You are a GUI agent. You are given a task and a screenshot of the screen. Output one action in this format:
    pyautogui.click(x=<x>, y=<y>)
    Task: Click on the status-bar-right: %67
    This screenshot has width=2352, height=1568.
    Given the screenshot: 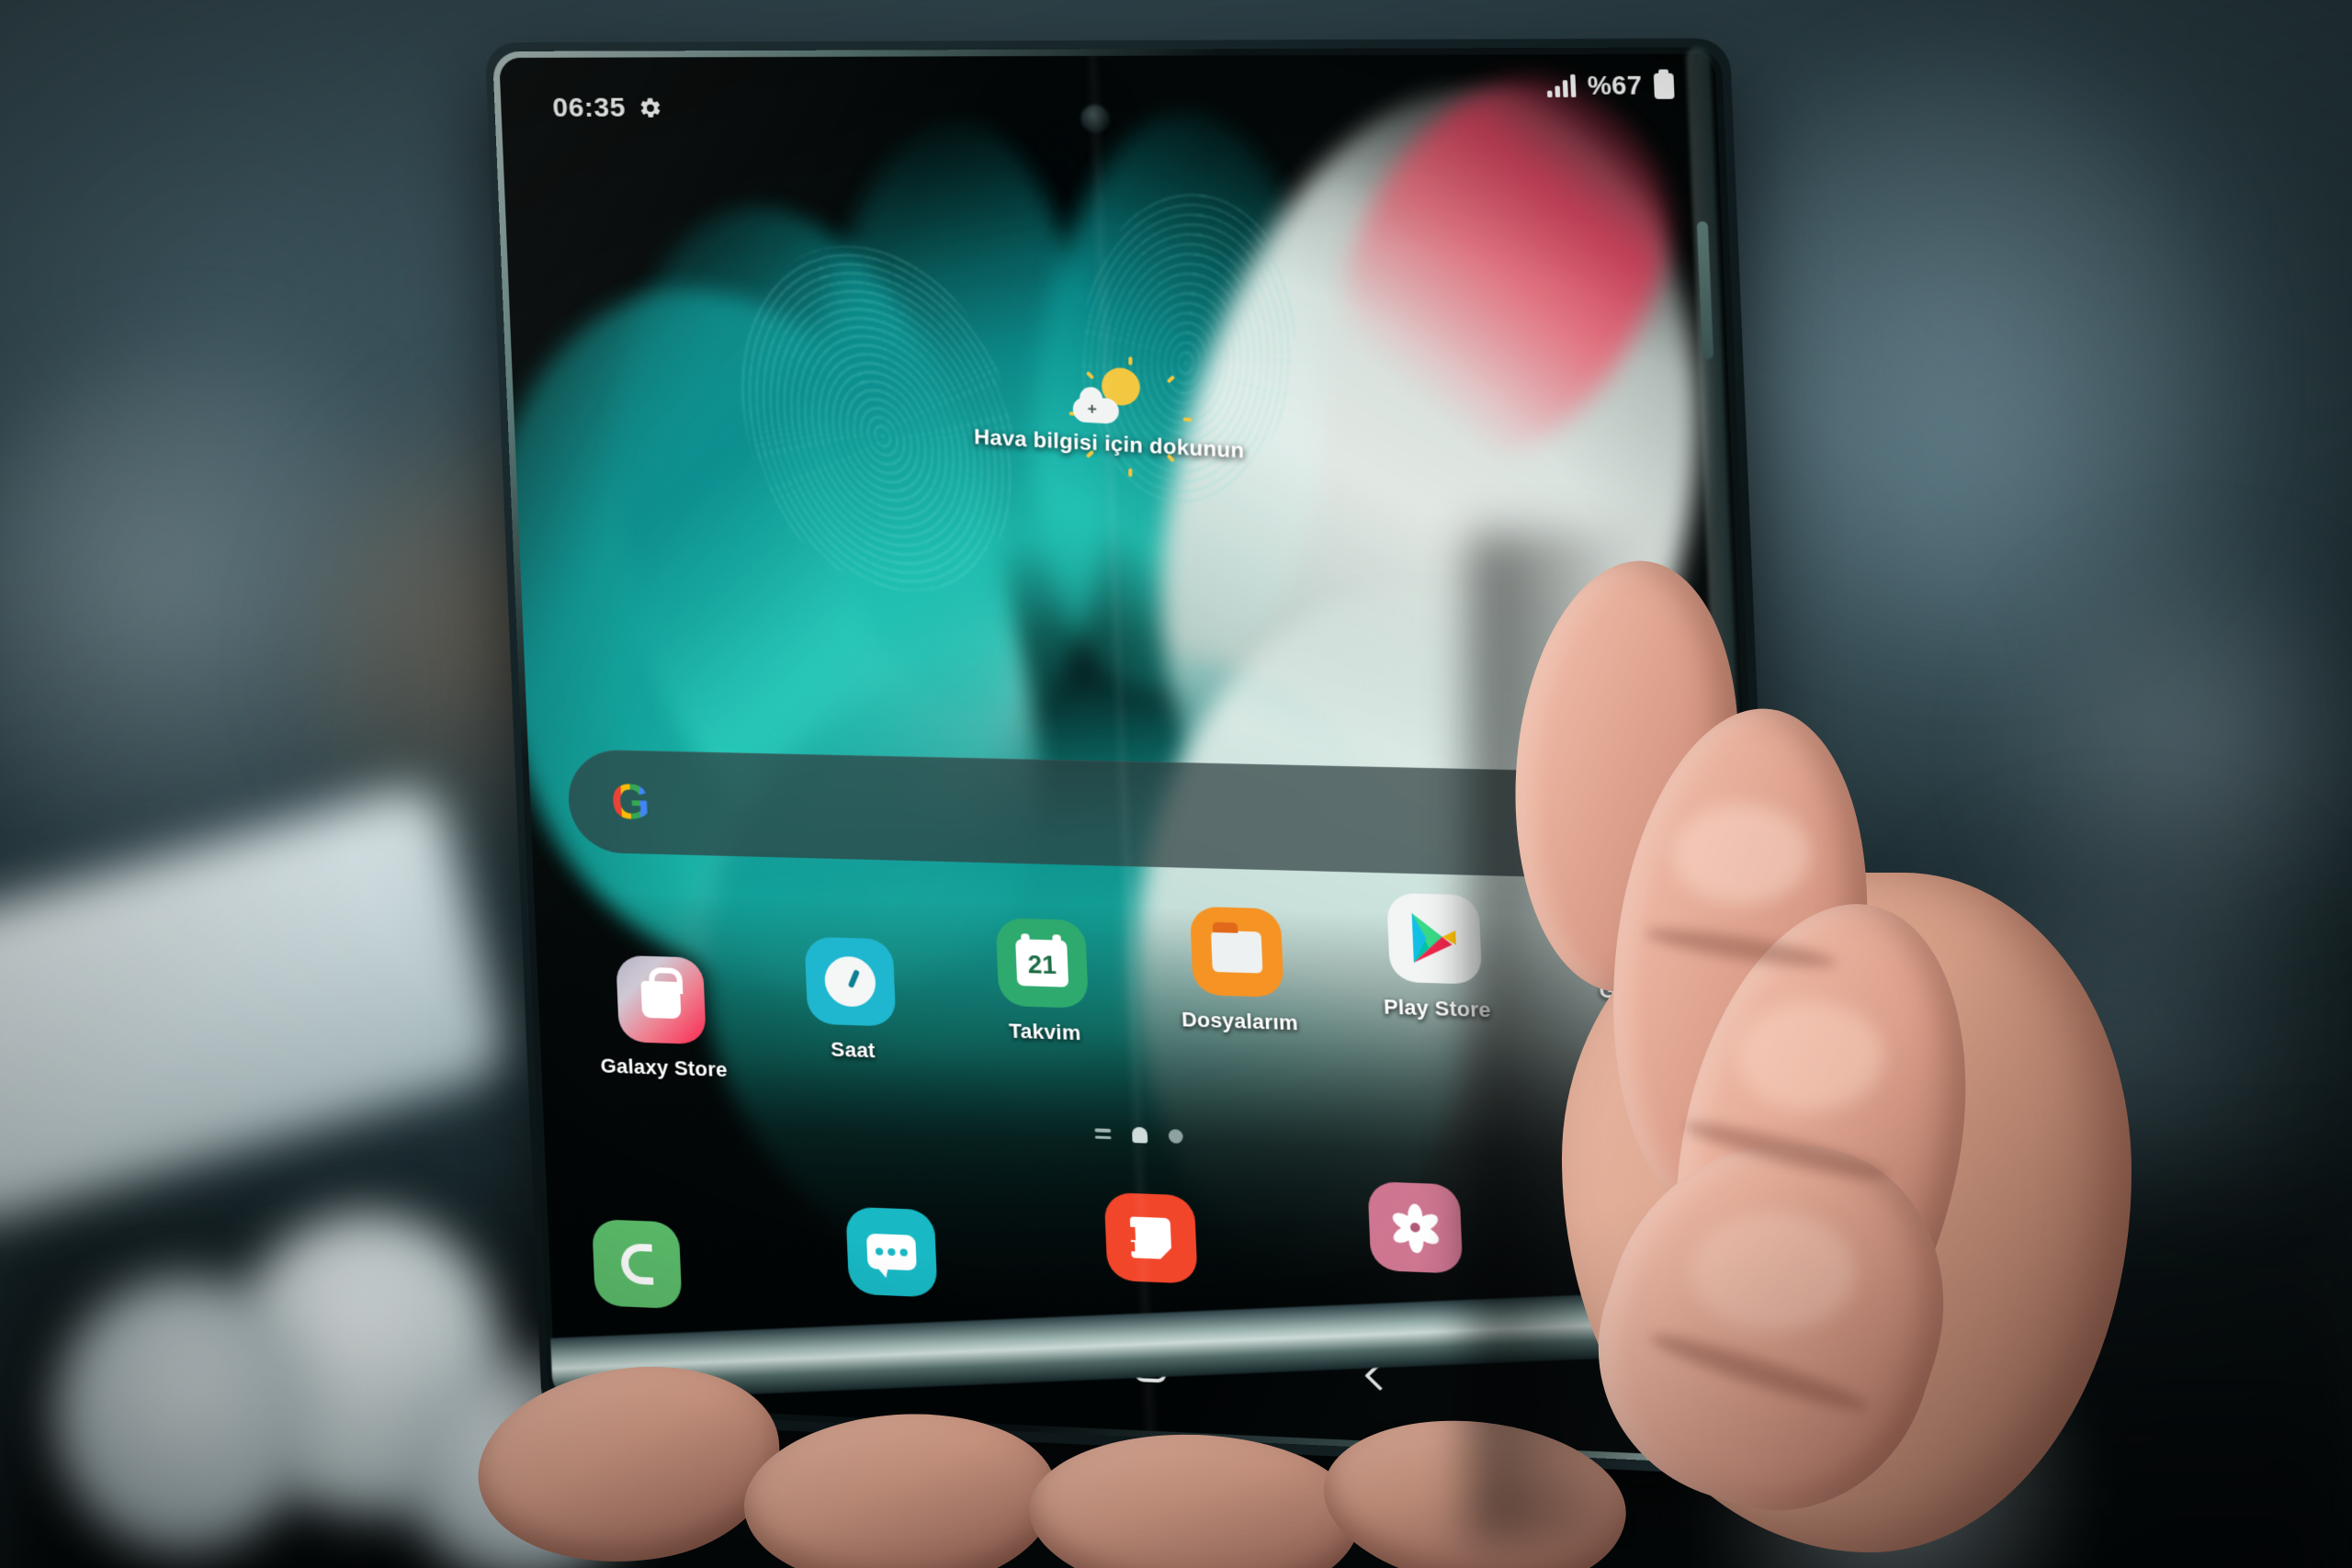 What is the action you would take?
    pyautogui.click(x=1611, y=86)
    